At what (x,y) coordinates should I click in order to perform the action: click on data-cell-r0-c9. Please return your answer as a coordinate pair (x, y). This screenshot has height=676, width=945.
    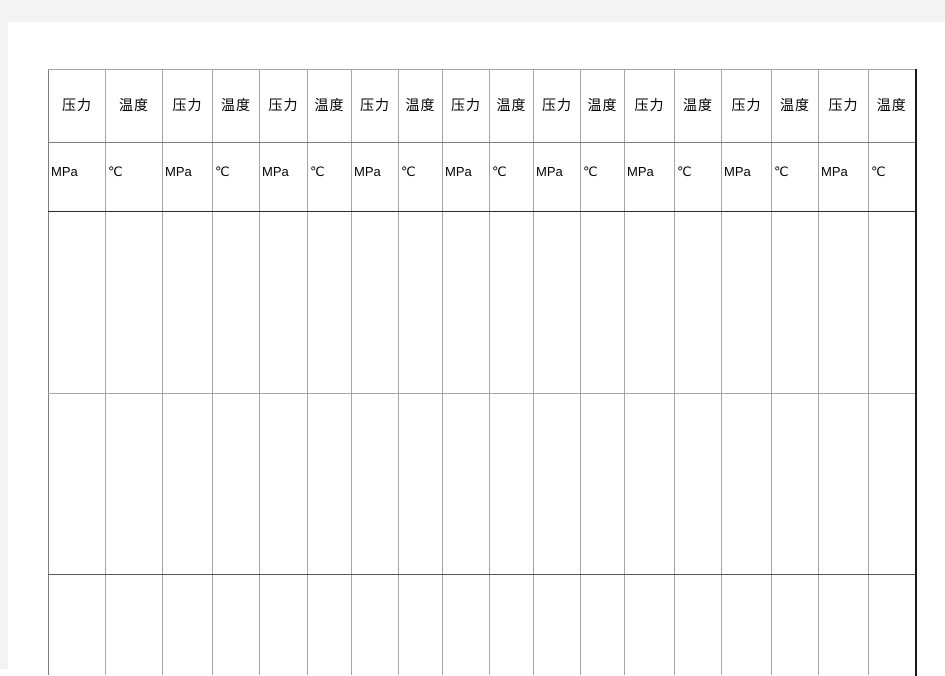
    Looking at the image, I should click on (511, 302).